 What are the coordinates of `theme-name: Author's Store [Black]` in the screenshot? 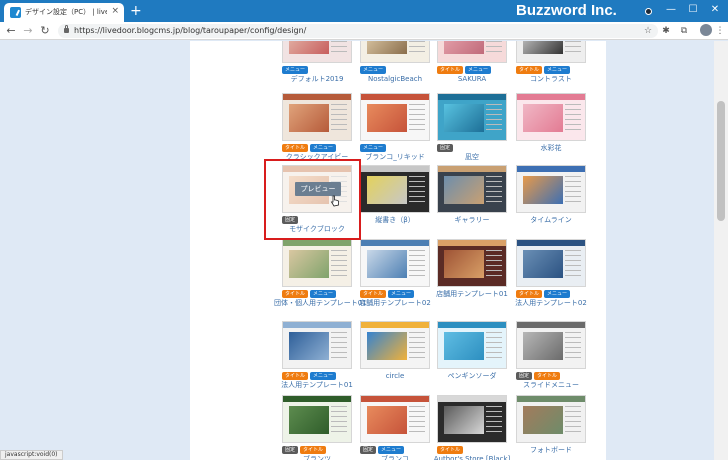 It's located at (472, 457).